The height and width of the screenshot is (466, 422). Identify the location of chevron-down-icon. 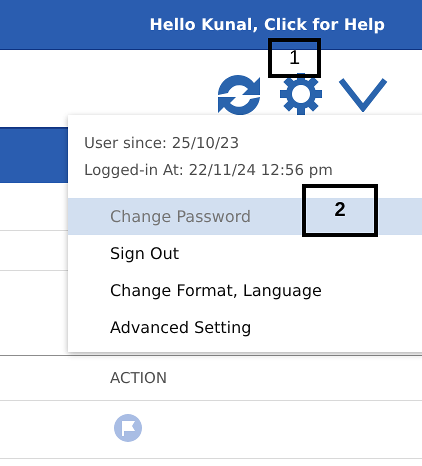
(363, 94).